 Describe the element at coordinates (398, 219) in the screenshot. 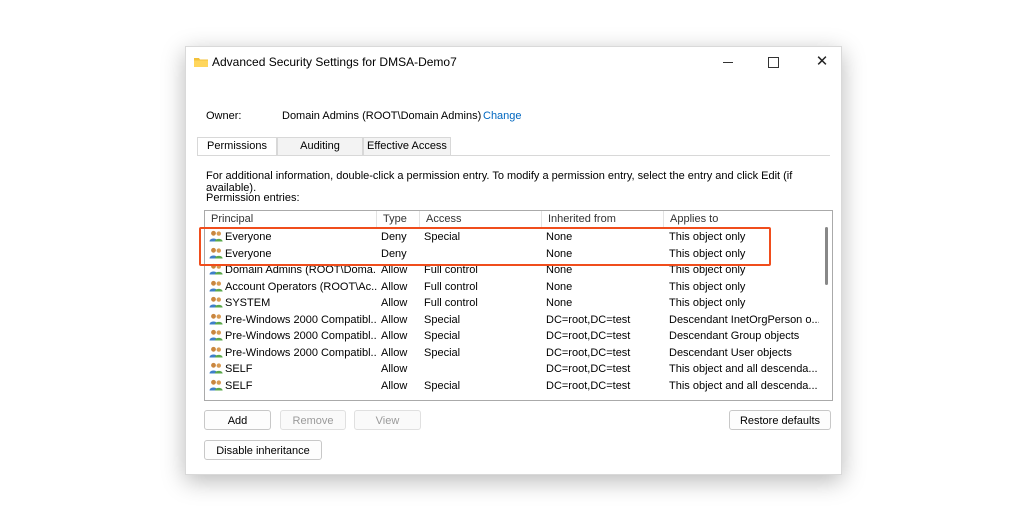

I see `column-header-type: Type` at that location.